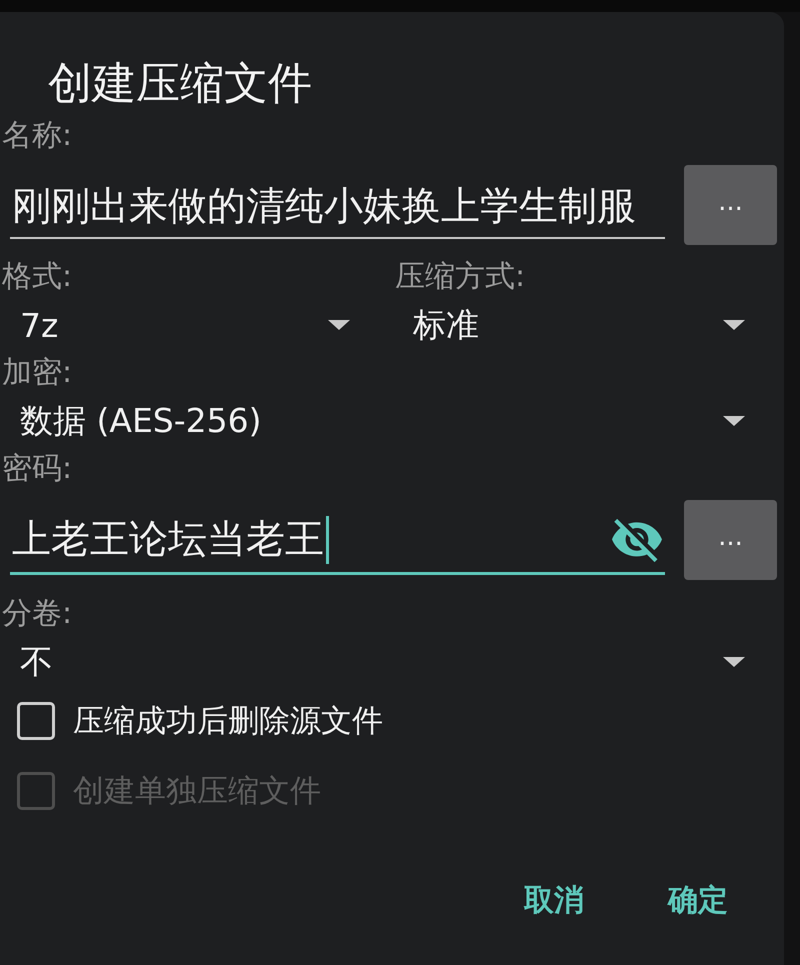  I want to click on format-dropdown: 7z, so click(182, 325).